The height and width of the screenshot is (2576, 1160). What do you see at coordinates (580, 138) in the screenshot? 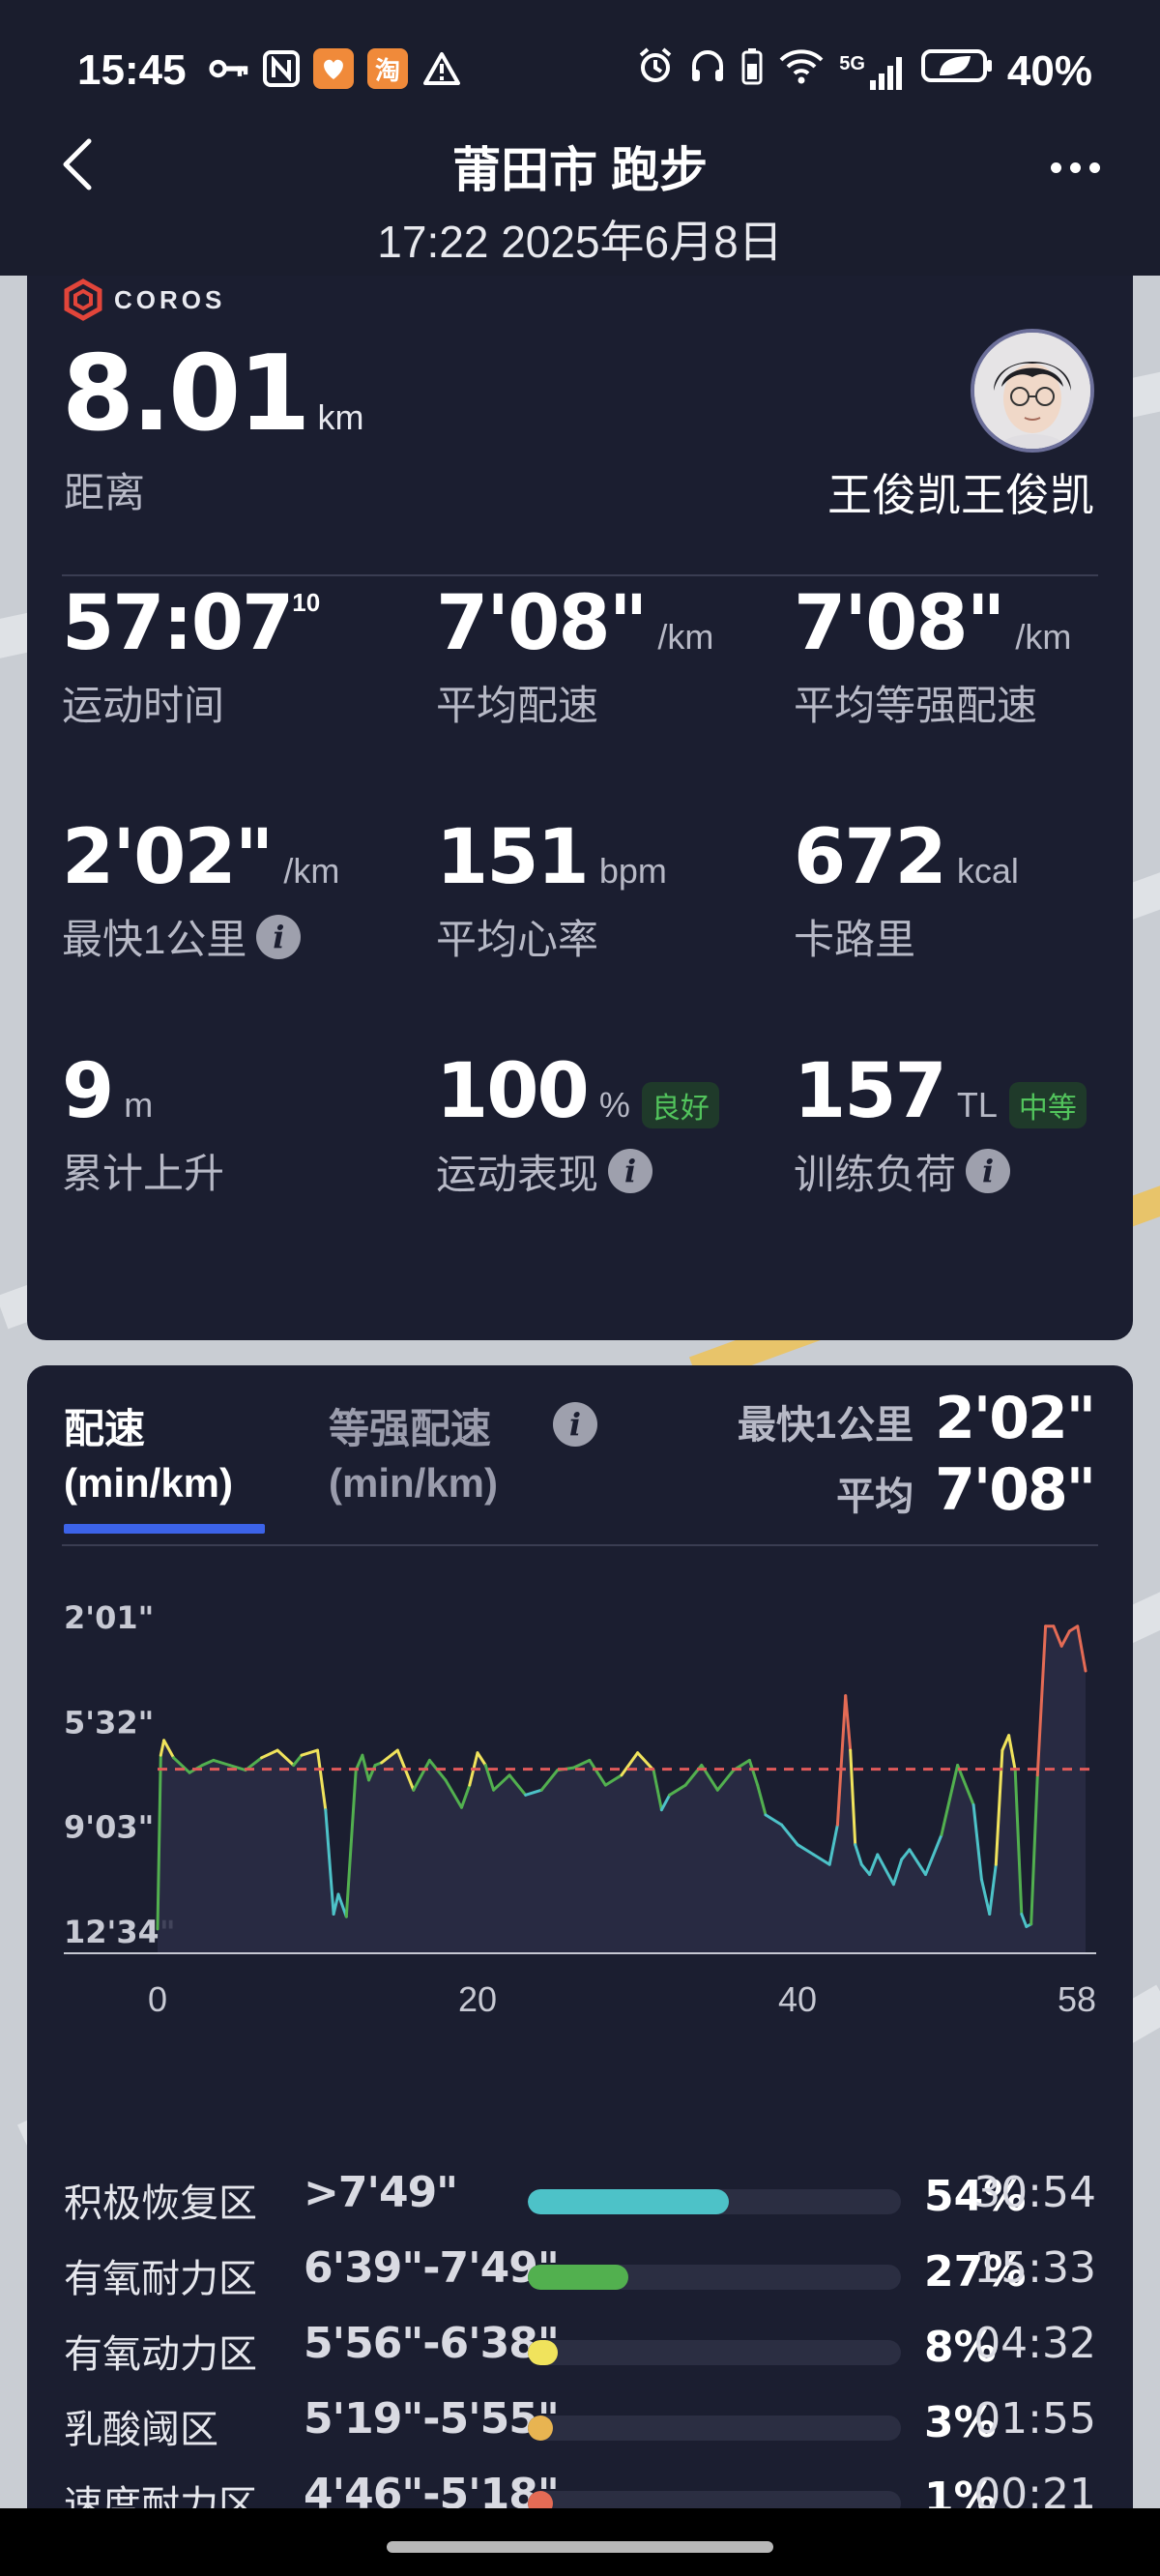
I see `top-bar: 15:45 淘 5G 40% 莆田市 跑步 17:22 2025年6月8日` at bounding box center [580, 138].